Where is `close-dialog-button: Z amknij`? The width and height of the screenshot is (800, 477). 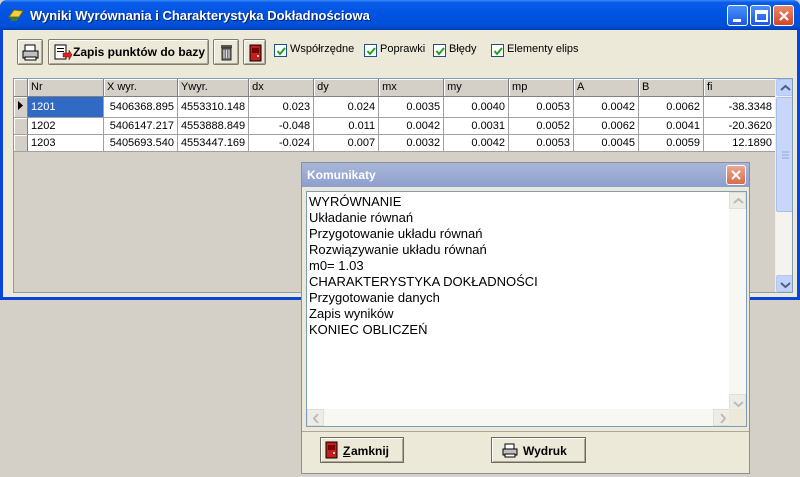 close-dialog-button: Z amknij is located at coordinates (362, 450).